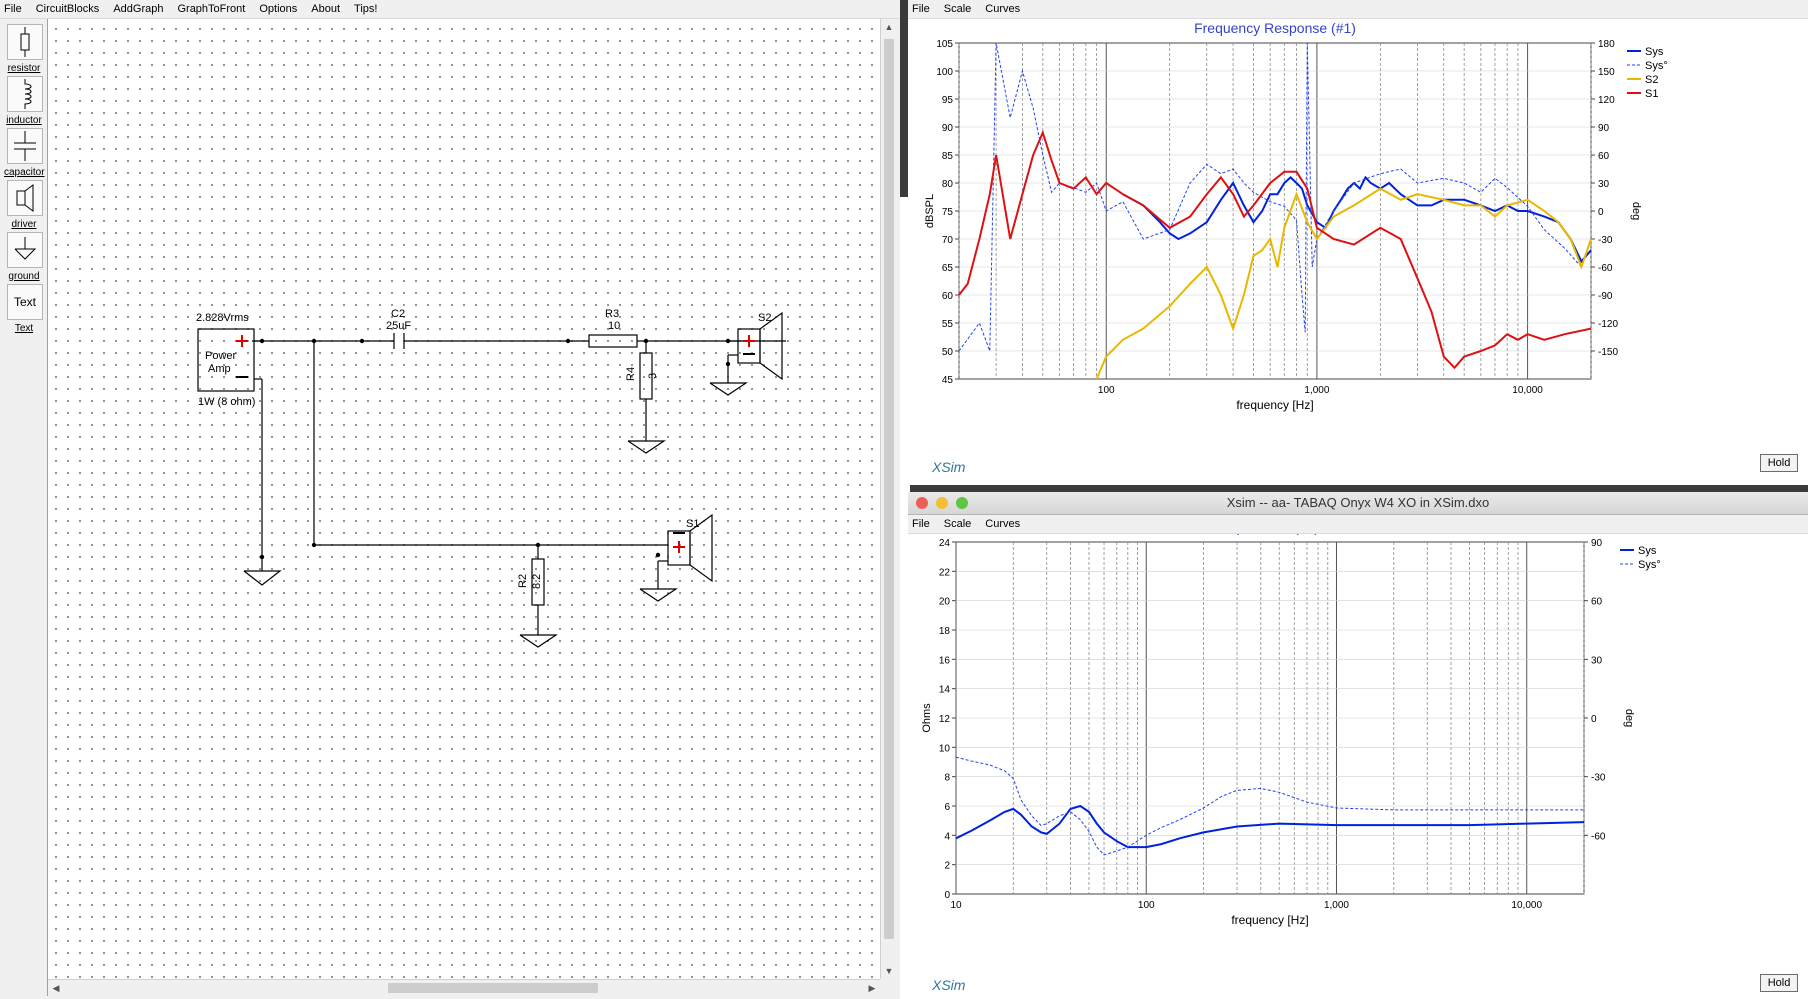 This screenshot has width=1808, height=999. I want to click on impedance-window-title: Xsim -- aa- TABAQ Onyx W4 XO in XSim.dxo, so click(1358, 502).